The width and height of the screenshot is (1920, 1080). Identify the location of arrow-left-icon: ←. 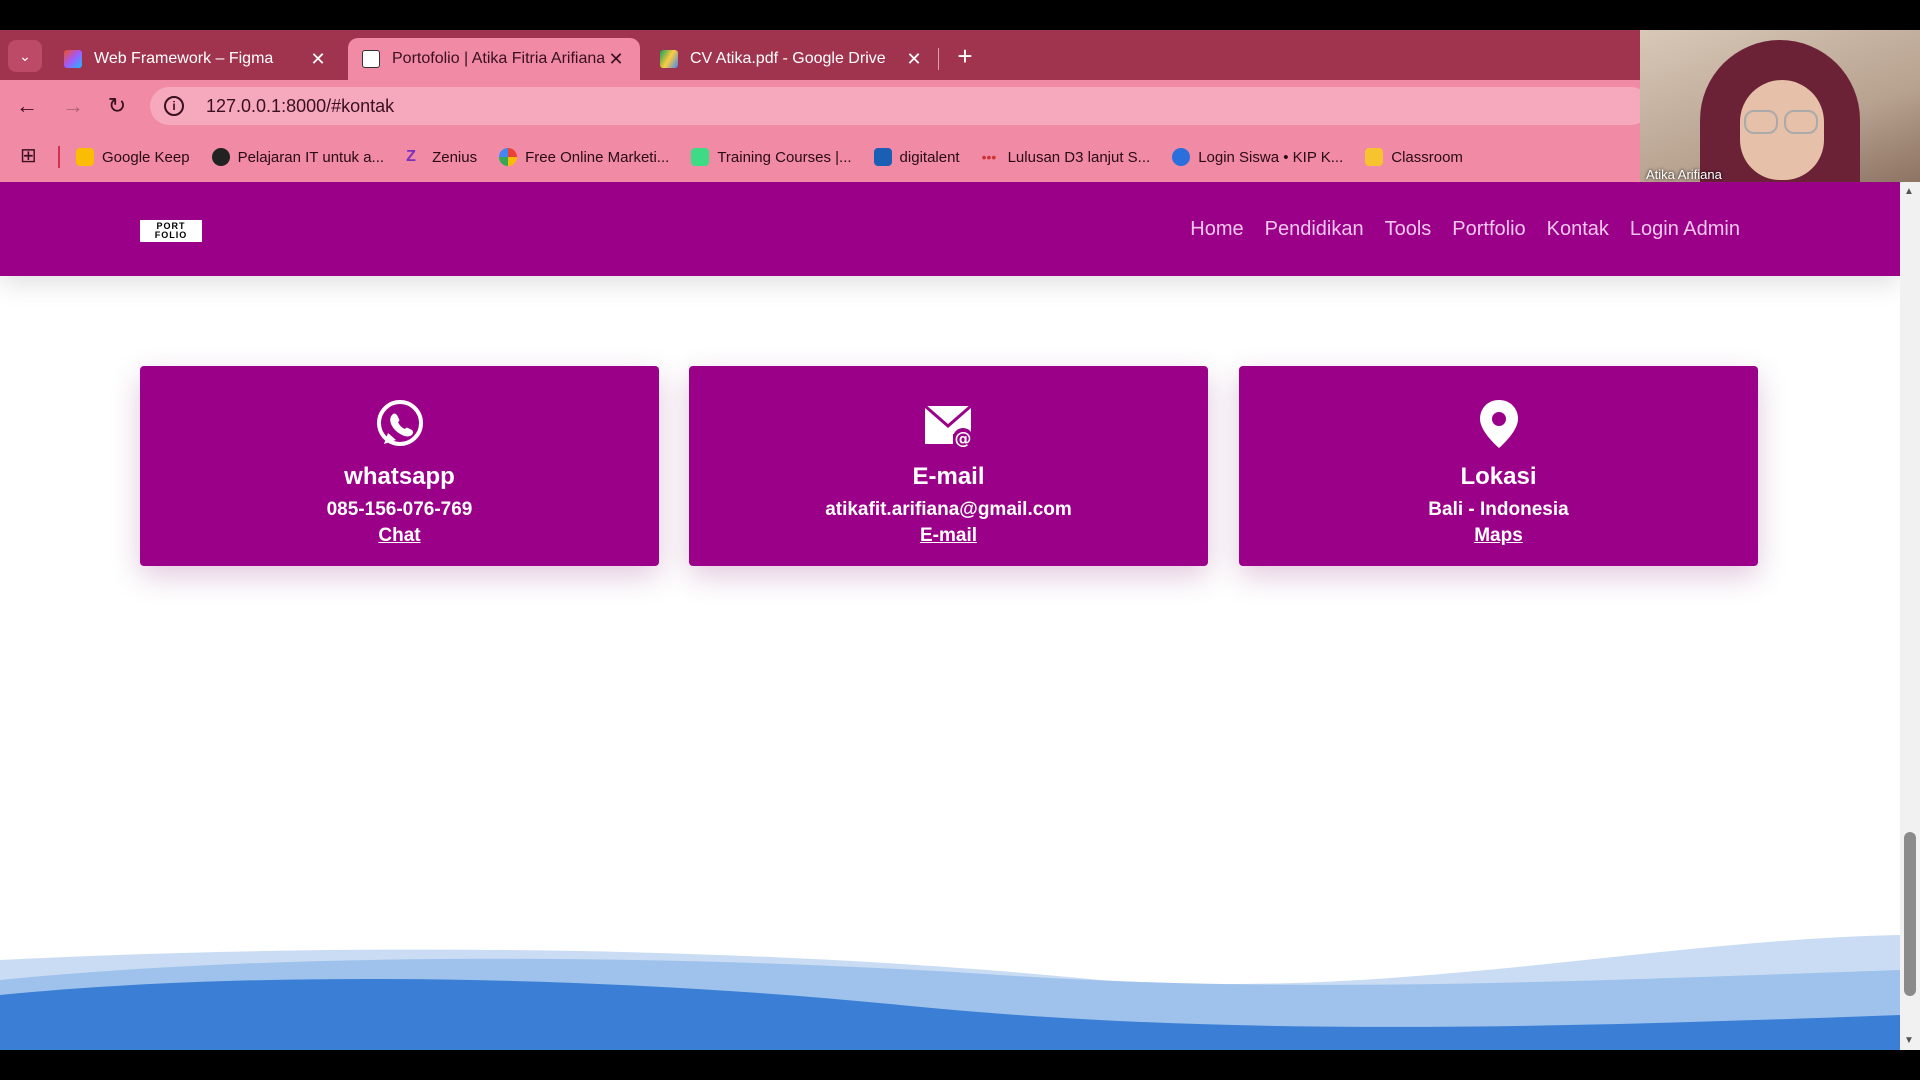
(27, 105).